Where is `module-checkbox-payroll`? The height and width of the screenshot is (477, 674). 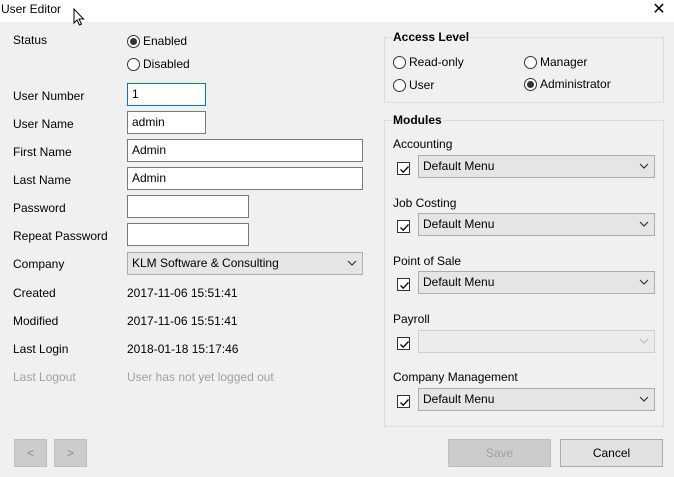
module-checkbox-payroll is located at coordinates (403, 343).